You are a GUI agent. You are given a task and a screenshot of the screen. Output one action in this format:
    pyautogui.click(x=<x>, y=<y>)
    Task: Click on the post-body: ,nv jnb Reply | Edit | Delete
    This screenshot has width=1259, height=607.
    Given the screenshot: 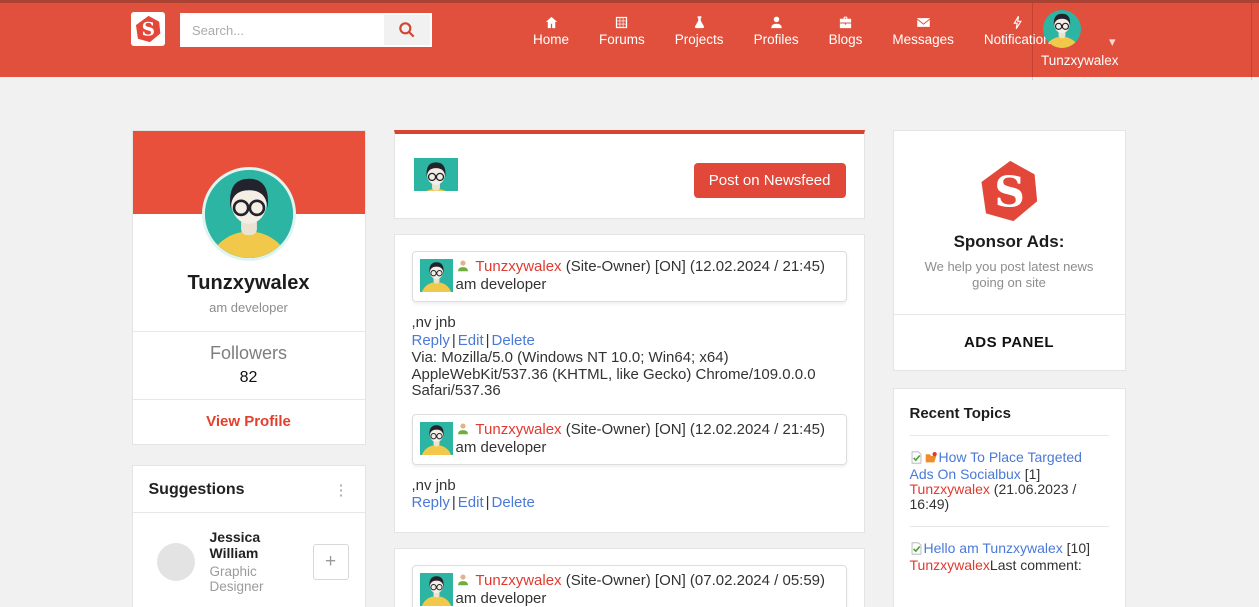 What is the action you would take?
    pyautogui.click(x=629, y=494)
    